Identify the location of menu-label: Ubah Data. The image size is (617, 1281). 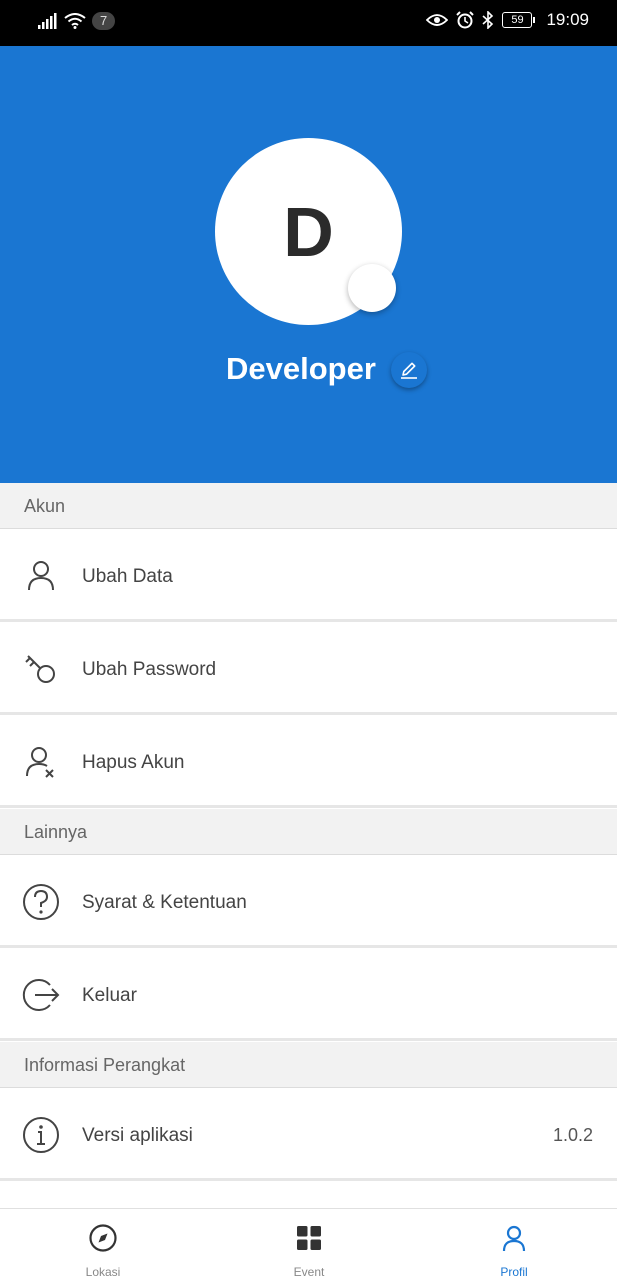
(127, 576).